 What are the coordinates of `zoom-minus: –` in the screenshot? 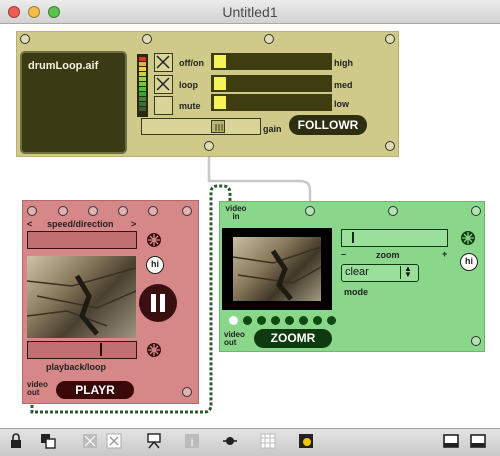 It's located at (344, 254).